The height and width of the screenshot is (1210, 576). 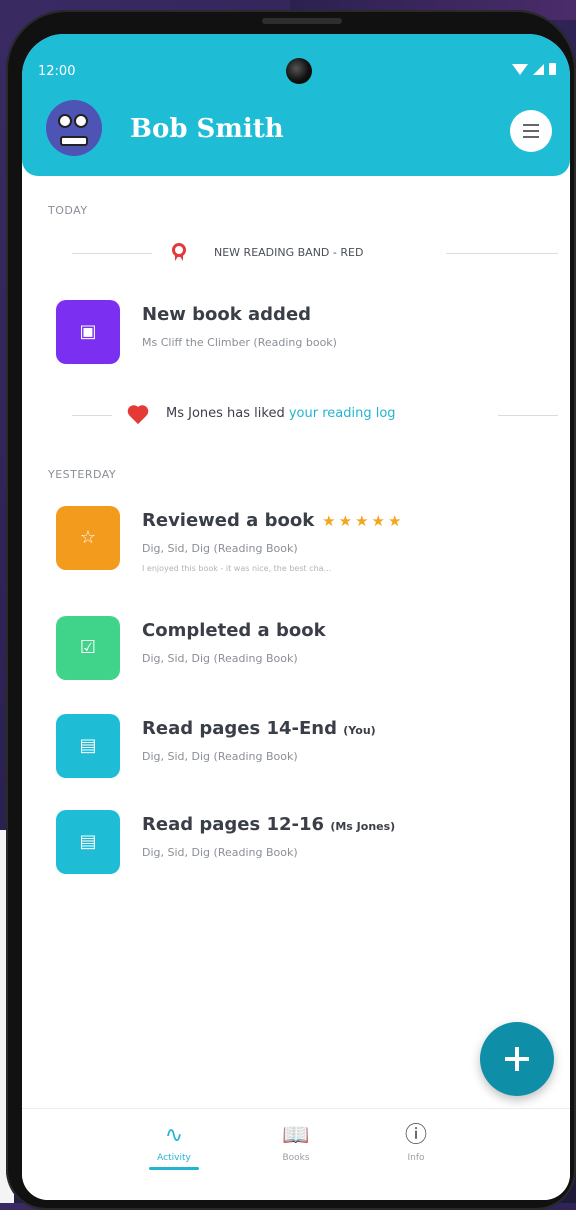 What do you see at coordinates (74, 141) in the screenshot?
I see `avatar-mouth` at bounding box center [74, 141].